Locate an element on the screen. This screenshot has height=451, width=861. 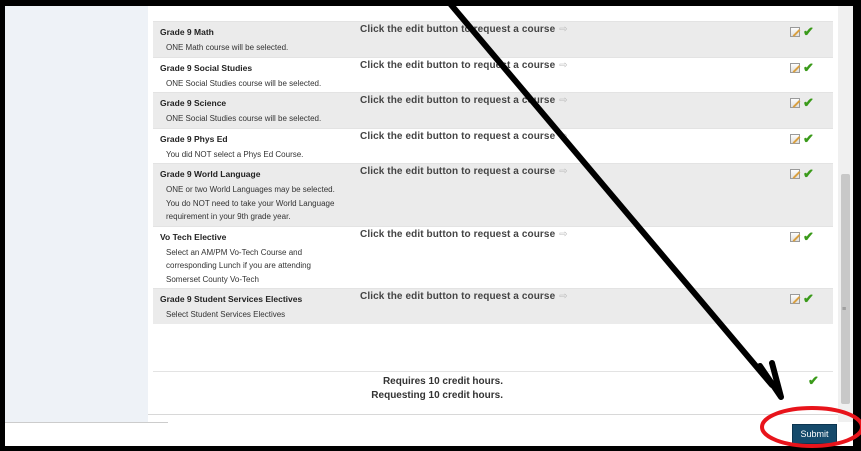
annotation-circle is located at coordinates (810, 427).